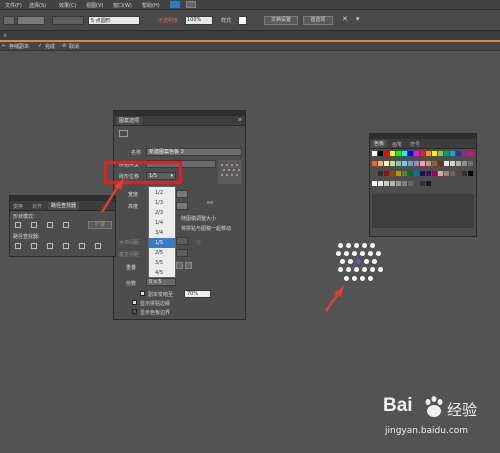 This screenshot has height=453, width=500. Describe the element at coordinates (427, 431) in the screenshot. I see `watermark-url: jingyan.baidu.com` at that location.